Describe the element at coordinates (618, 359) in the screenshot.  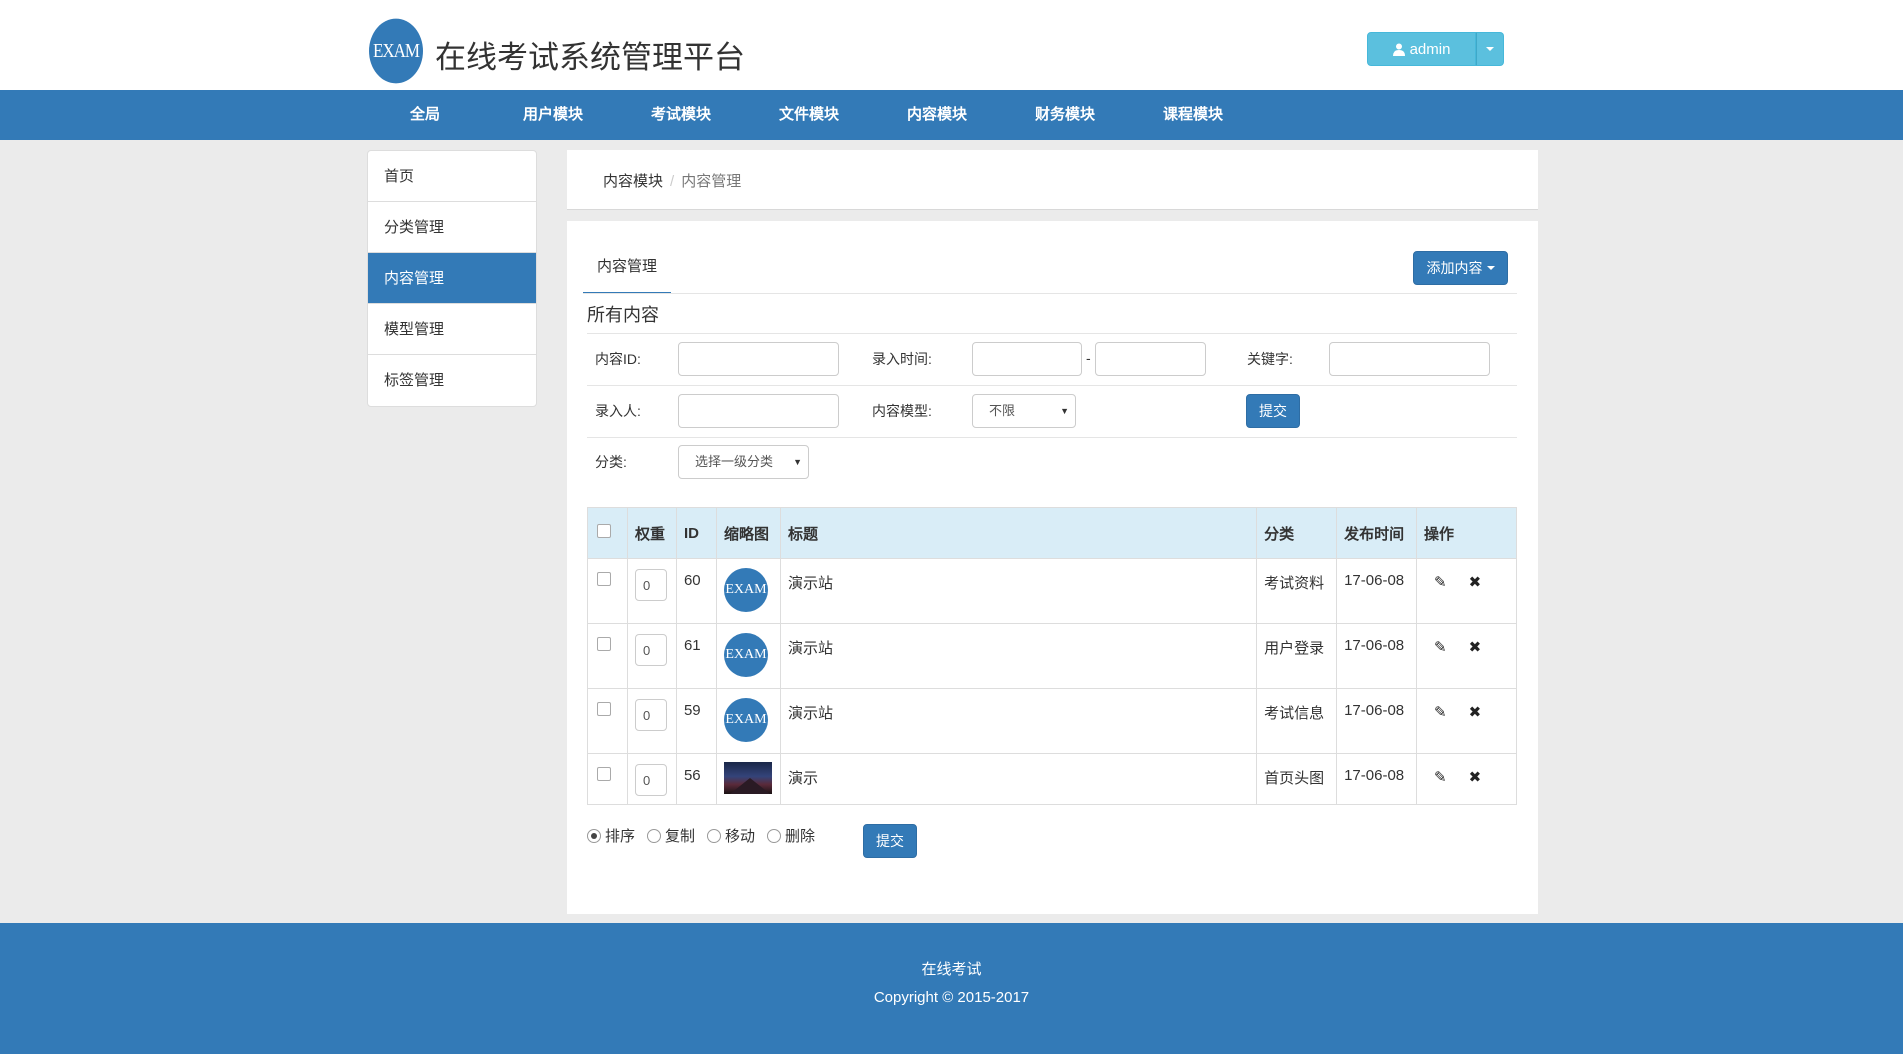
I see `content-id-label: 内容ID:` at that location.